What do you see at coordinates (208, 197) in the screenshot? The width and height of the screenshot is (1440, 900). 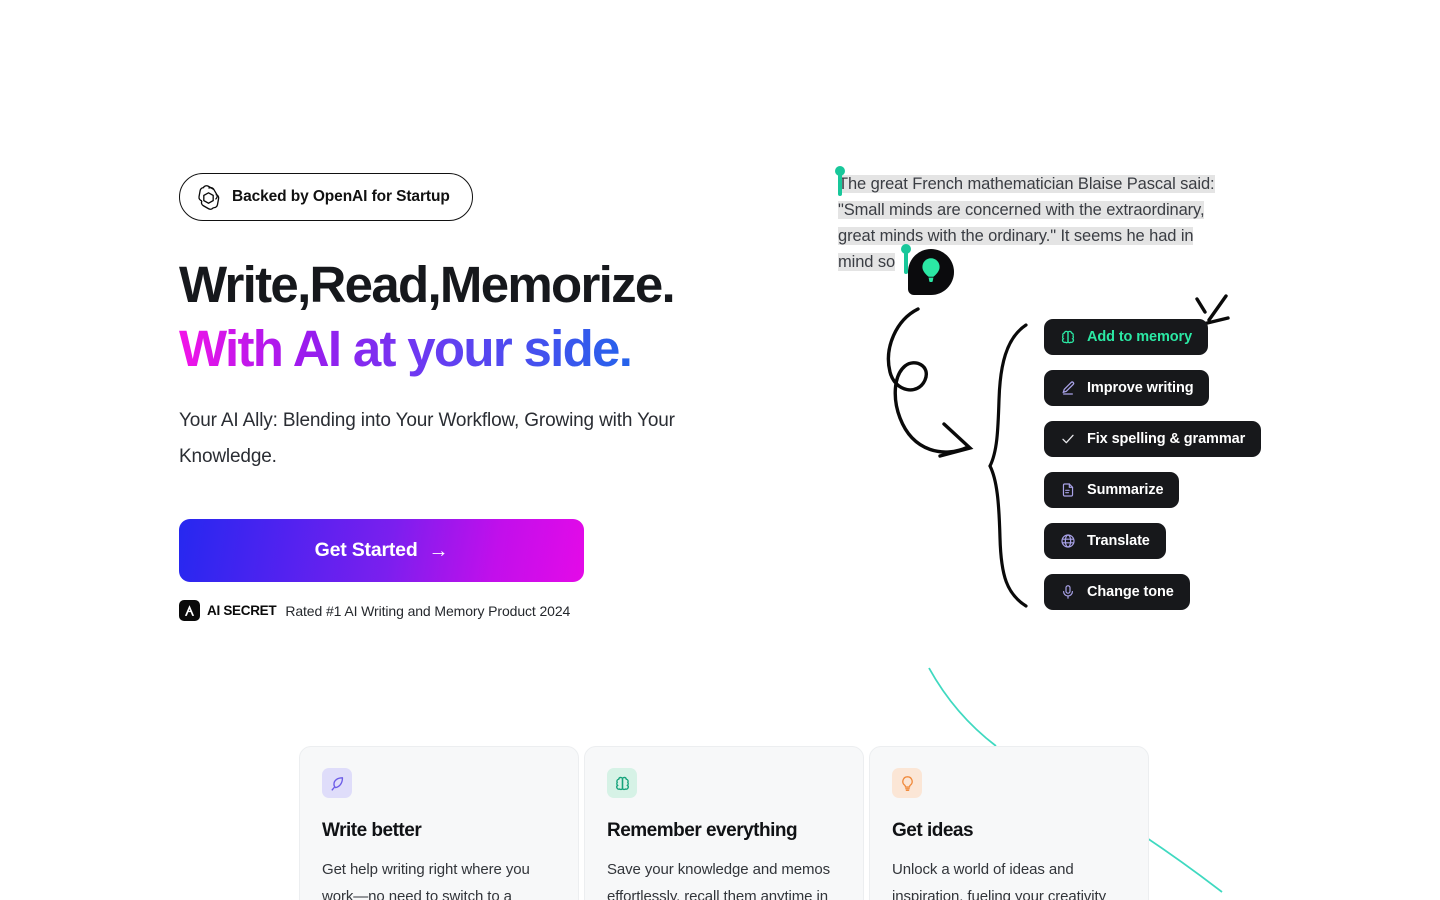 I see `openai-logo-icon` at bounding box center [208, 197].